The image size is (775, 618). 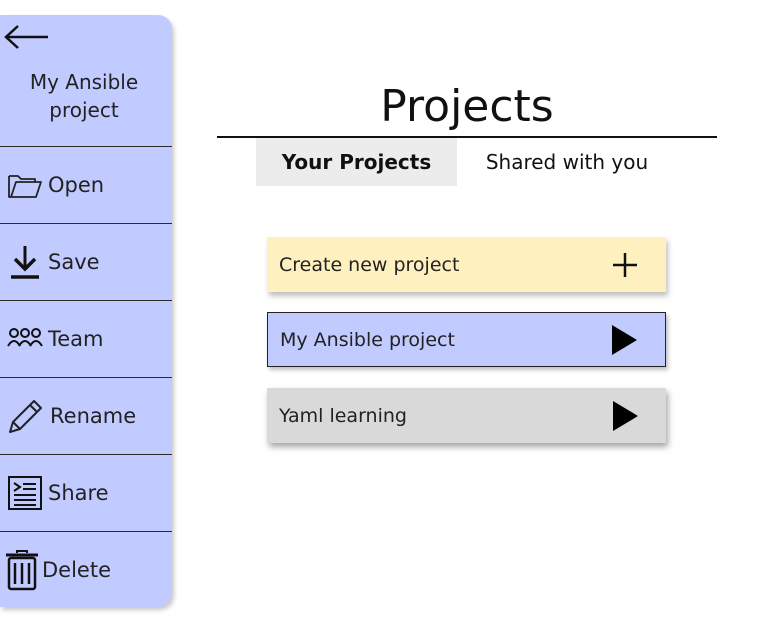 I want to click on page-title: Projects, so click(x=467, y=106).